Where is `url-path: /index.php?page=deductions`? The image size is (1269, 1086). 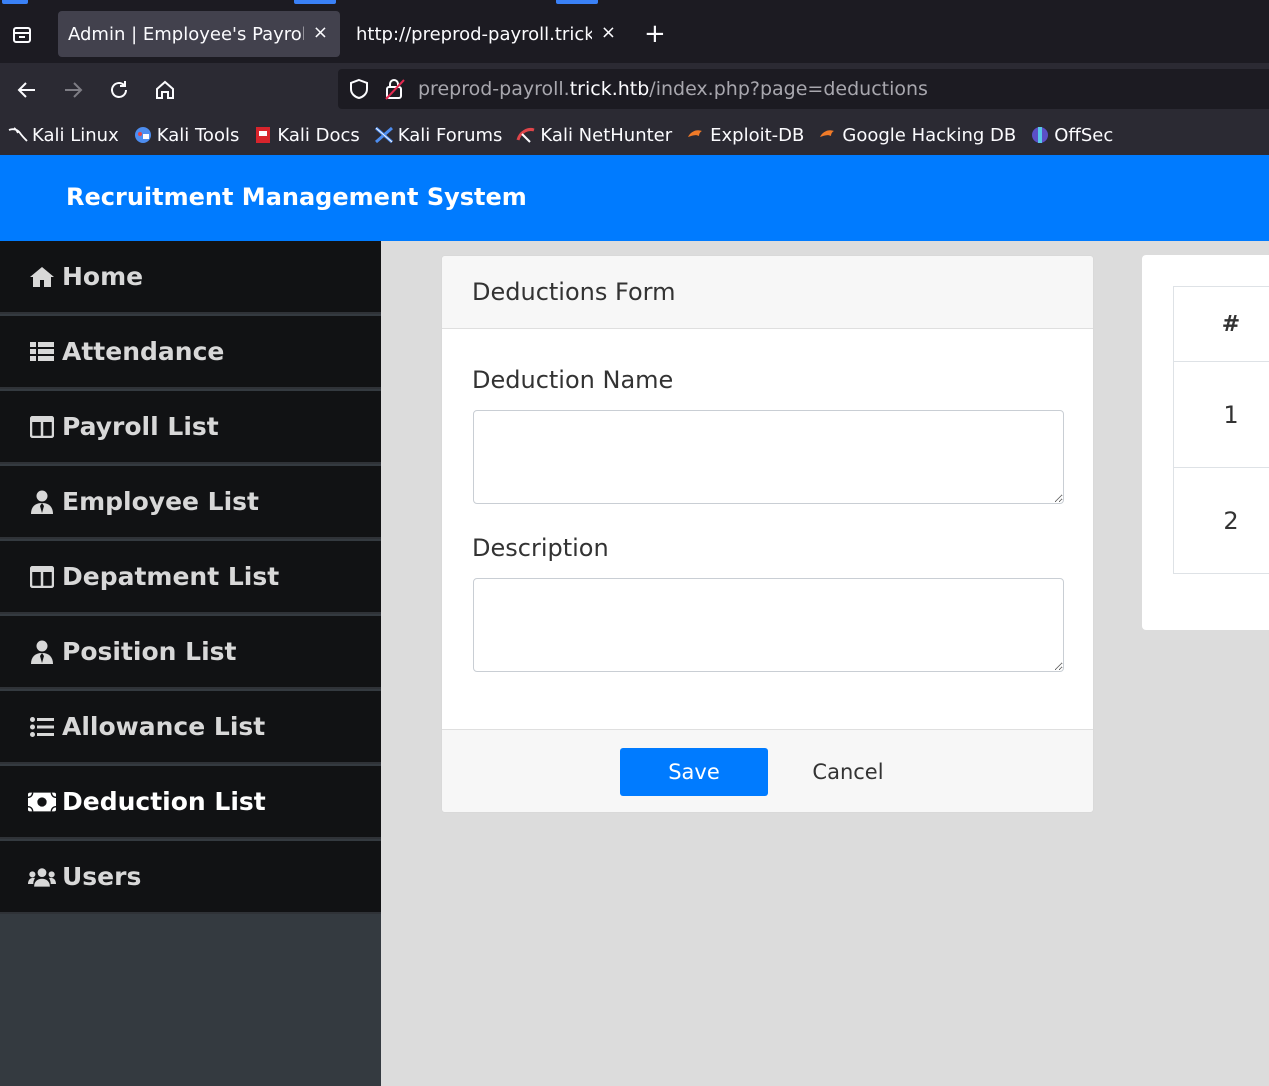
url-path: /index.php?page=deductions is located at coordinates (788, 89).